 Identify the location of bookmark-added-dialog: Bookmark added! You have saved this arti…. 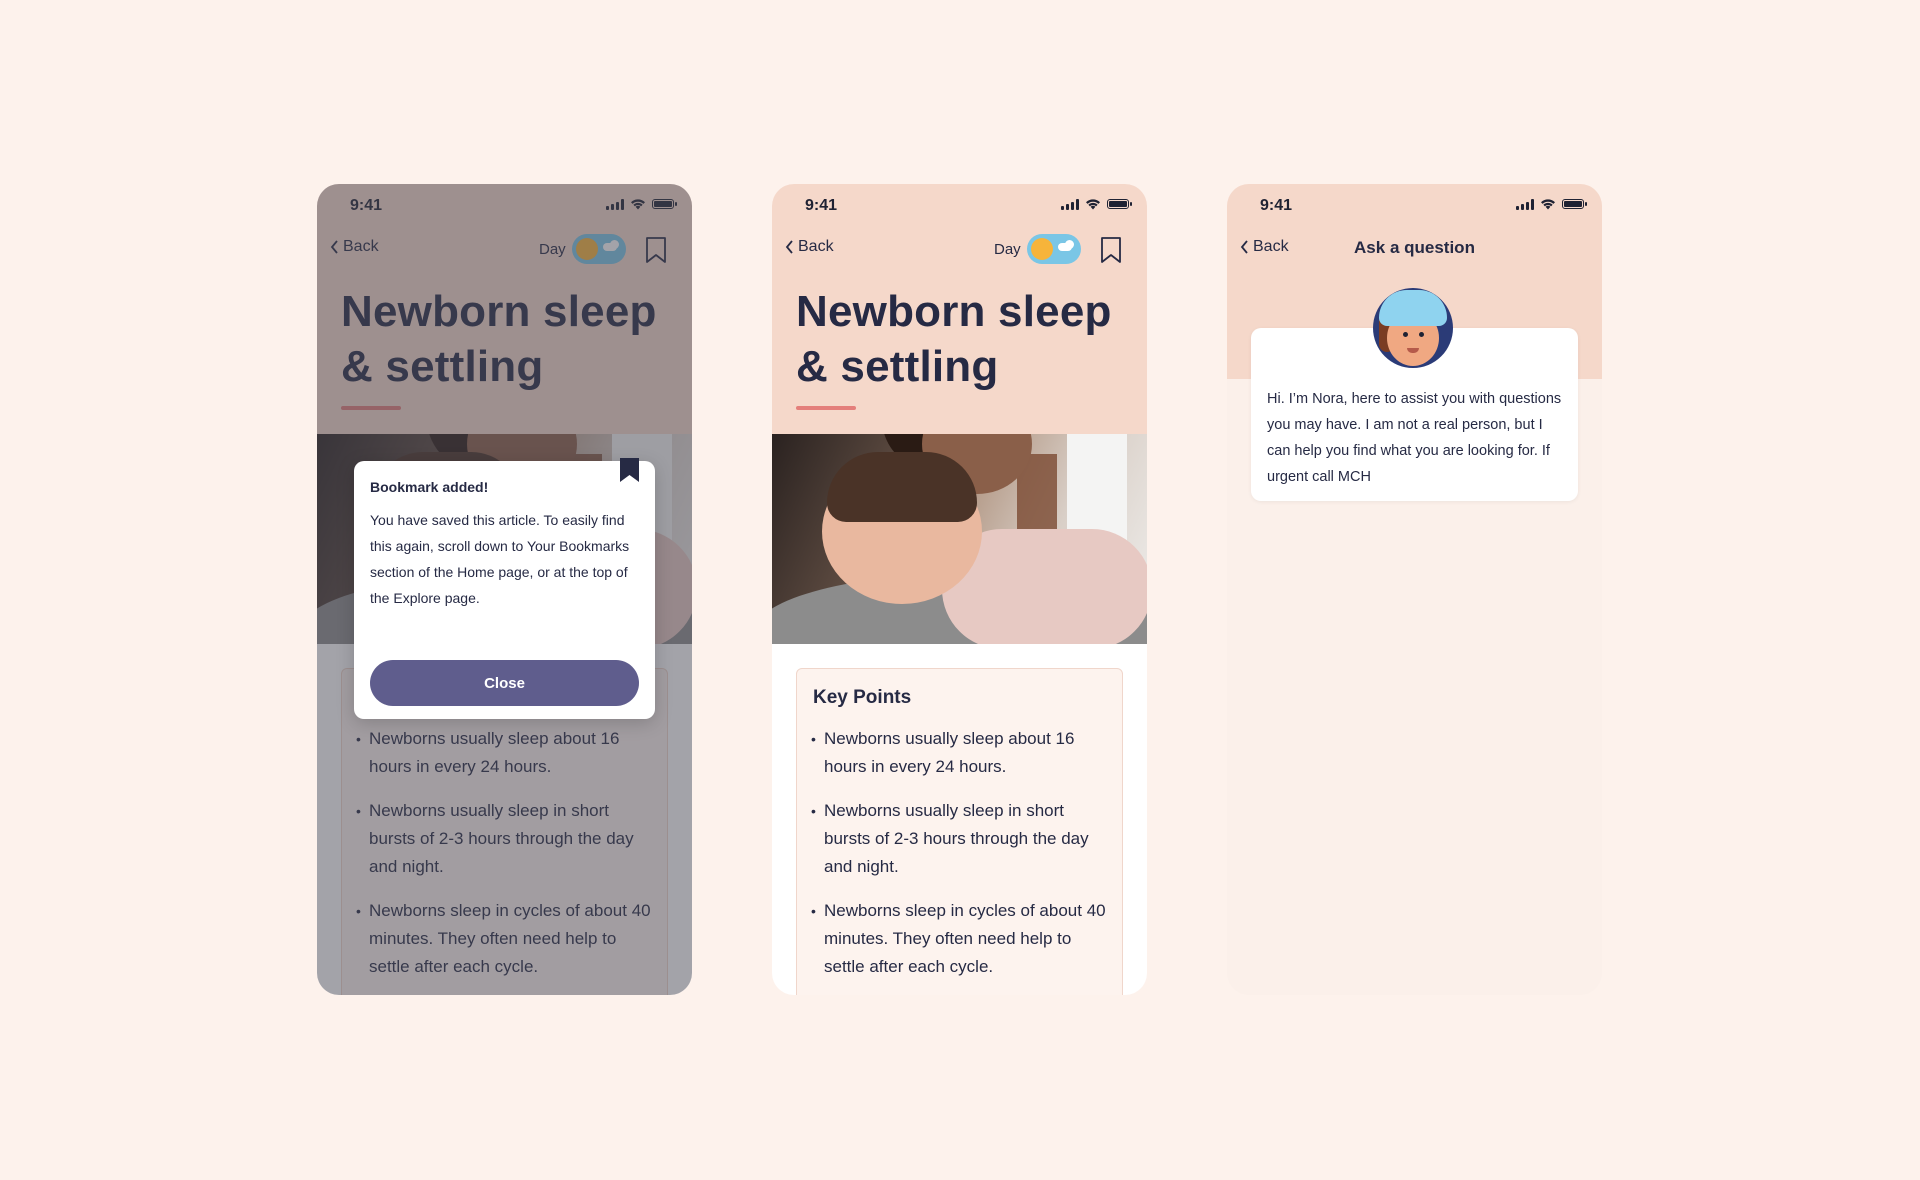
(504, 588).